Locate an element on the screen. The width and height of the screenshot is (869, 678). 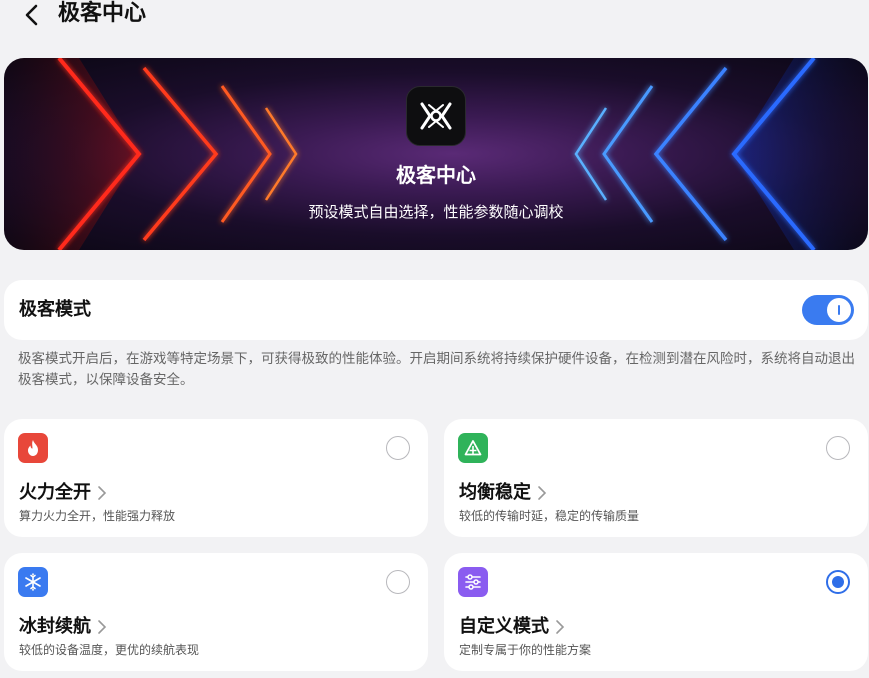
back-button is located at coordinates (33, 15).